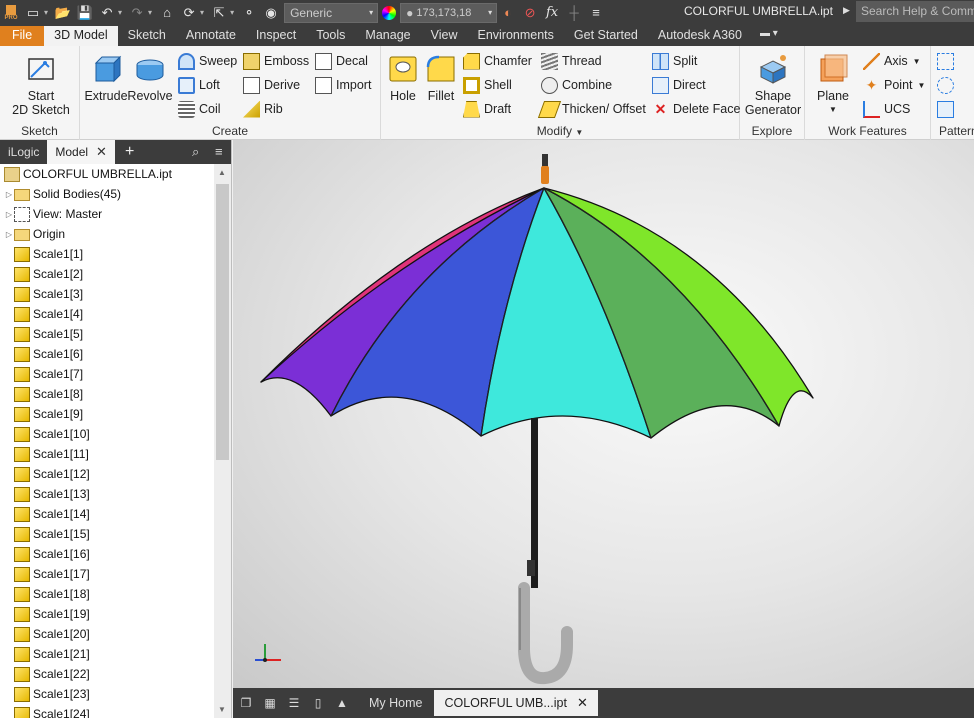 This screenshot has width=974, height=718. I want to click on vertical-tile-icon: ▯, so click(318, 703).